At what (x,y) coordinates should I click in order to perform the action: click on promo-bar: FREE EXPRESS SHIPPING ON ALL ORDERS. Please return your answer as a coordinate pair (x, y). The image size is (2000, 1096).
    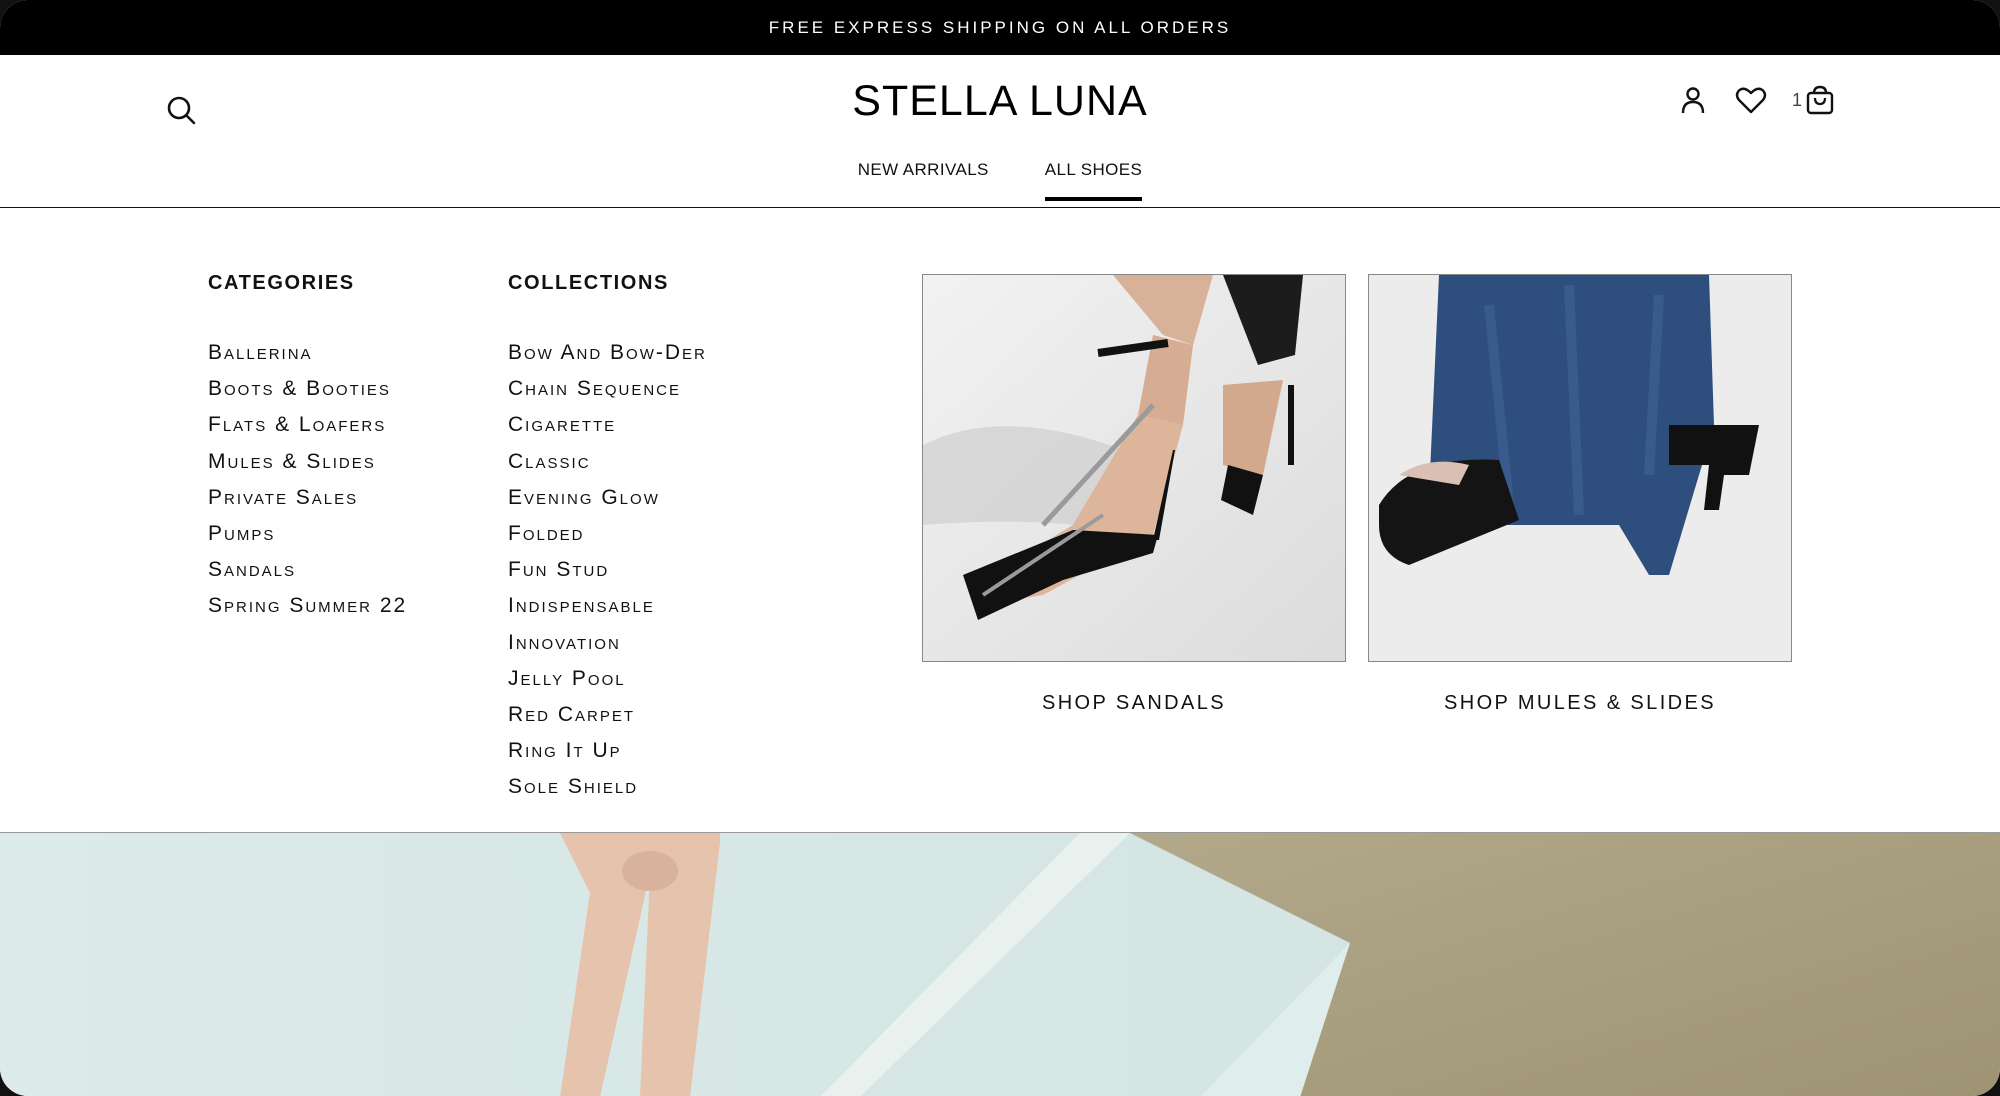
    Looking at the image, I should click on (1000, 27).